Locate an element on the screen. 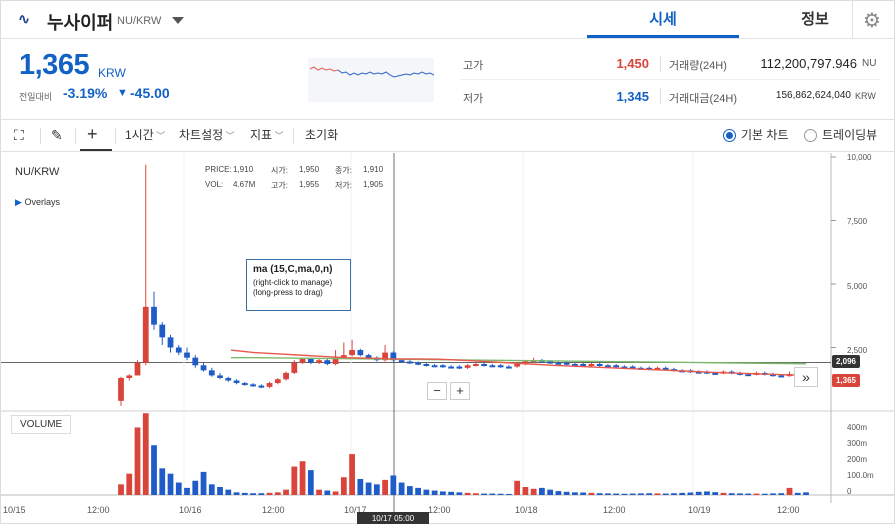 The height and width of the screenshot is (524, 895). legend-close-value: 1,910 is located at coordinates (373, 169).